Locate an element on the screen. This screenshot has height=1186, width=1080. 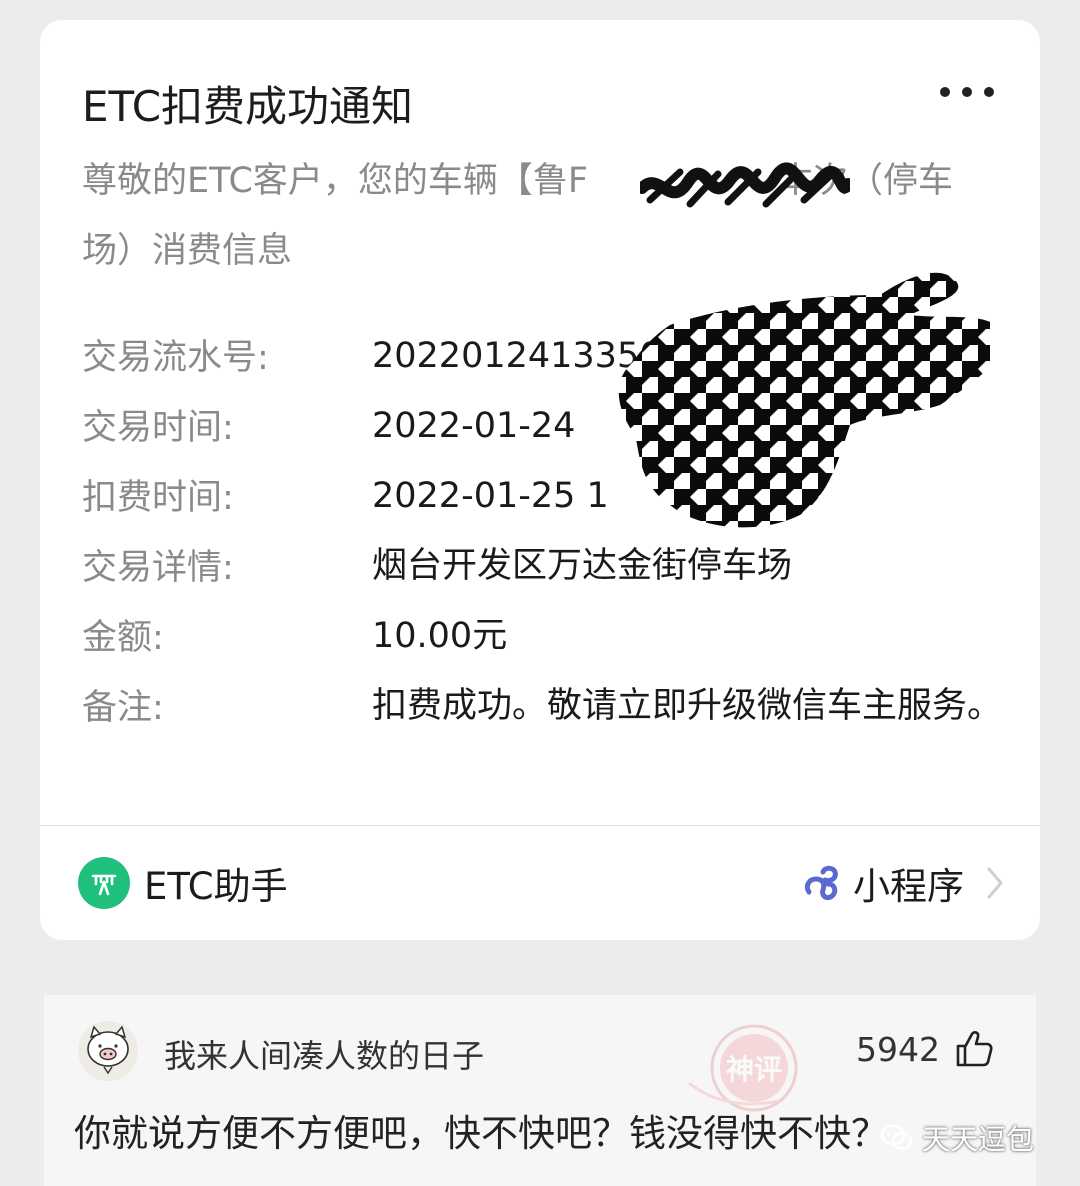
more-icon is located at coordinates (967, 92).